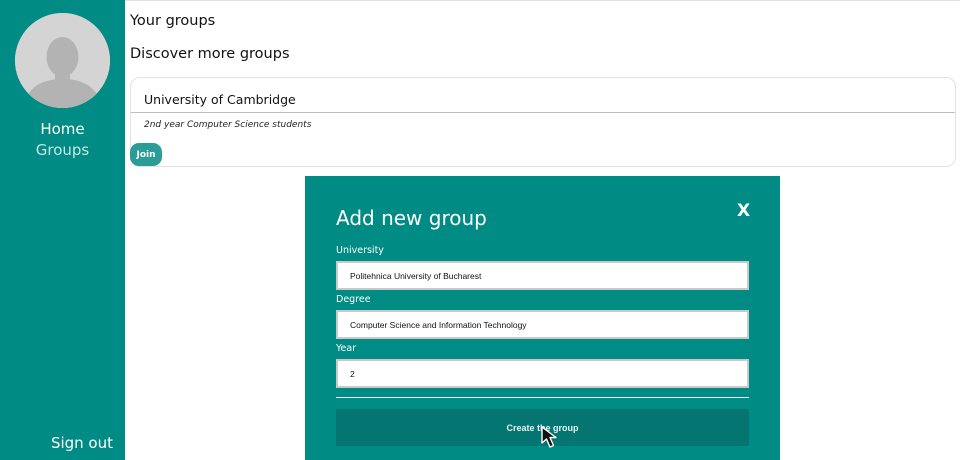 The image size is (960, 460). I want to click on university-label: University, so click(360, 250).